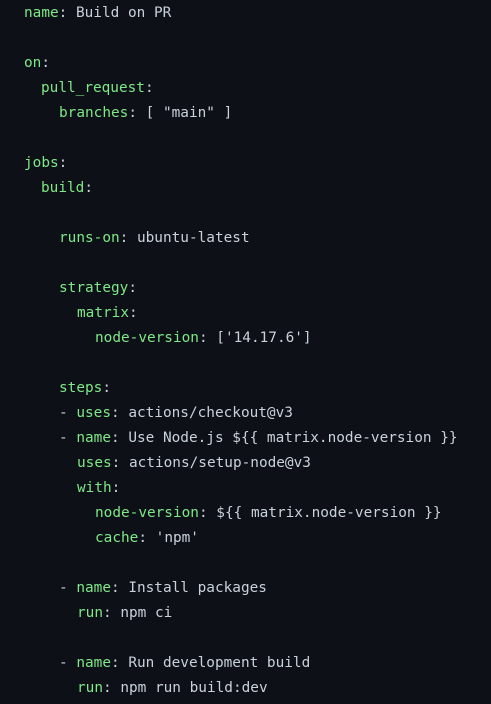 This screenshot has height=704, width=491. I want to click on code-line-matrix: matrix:, so click(245, 313).